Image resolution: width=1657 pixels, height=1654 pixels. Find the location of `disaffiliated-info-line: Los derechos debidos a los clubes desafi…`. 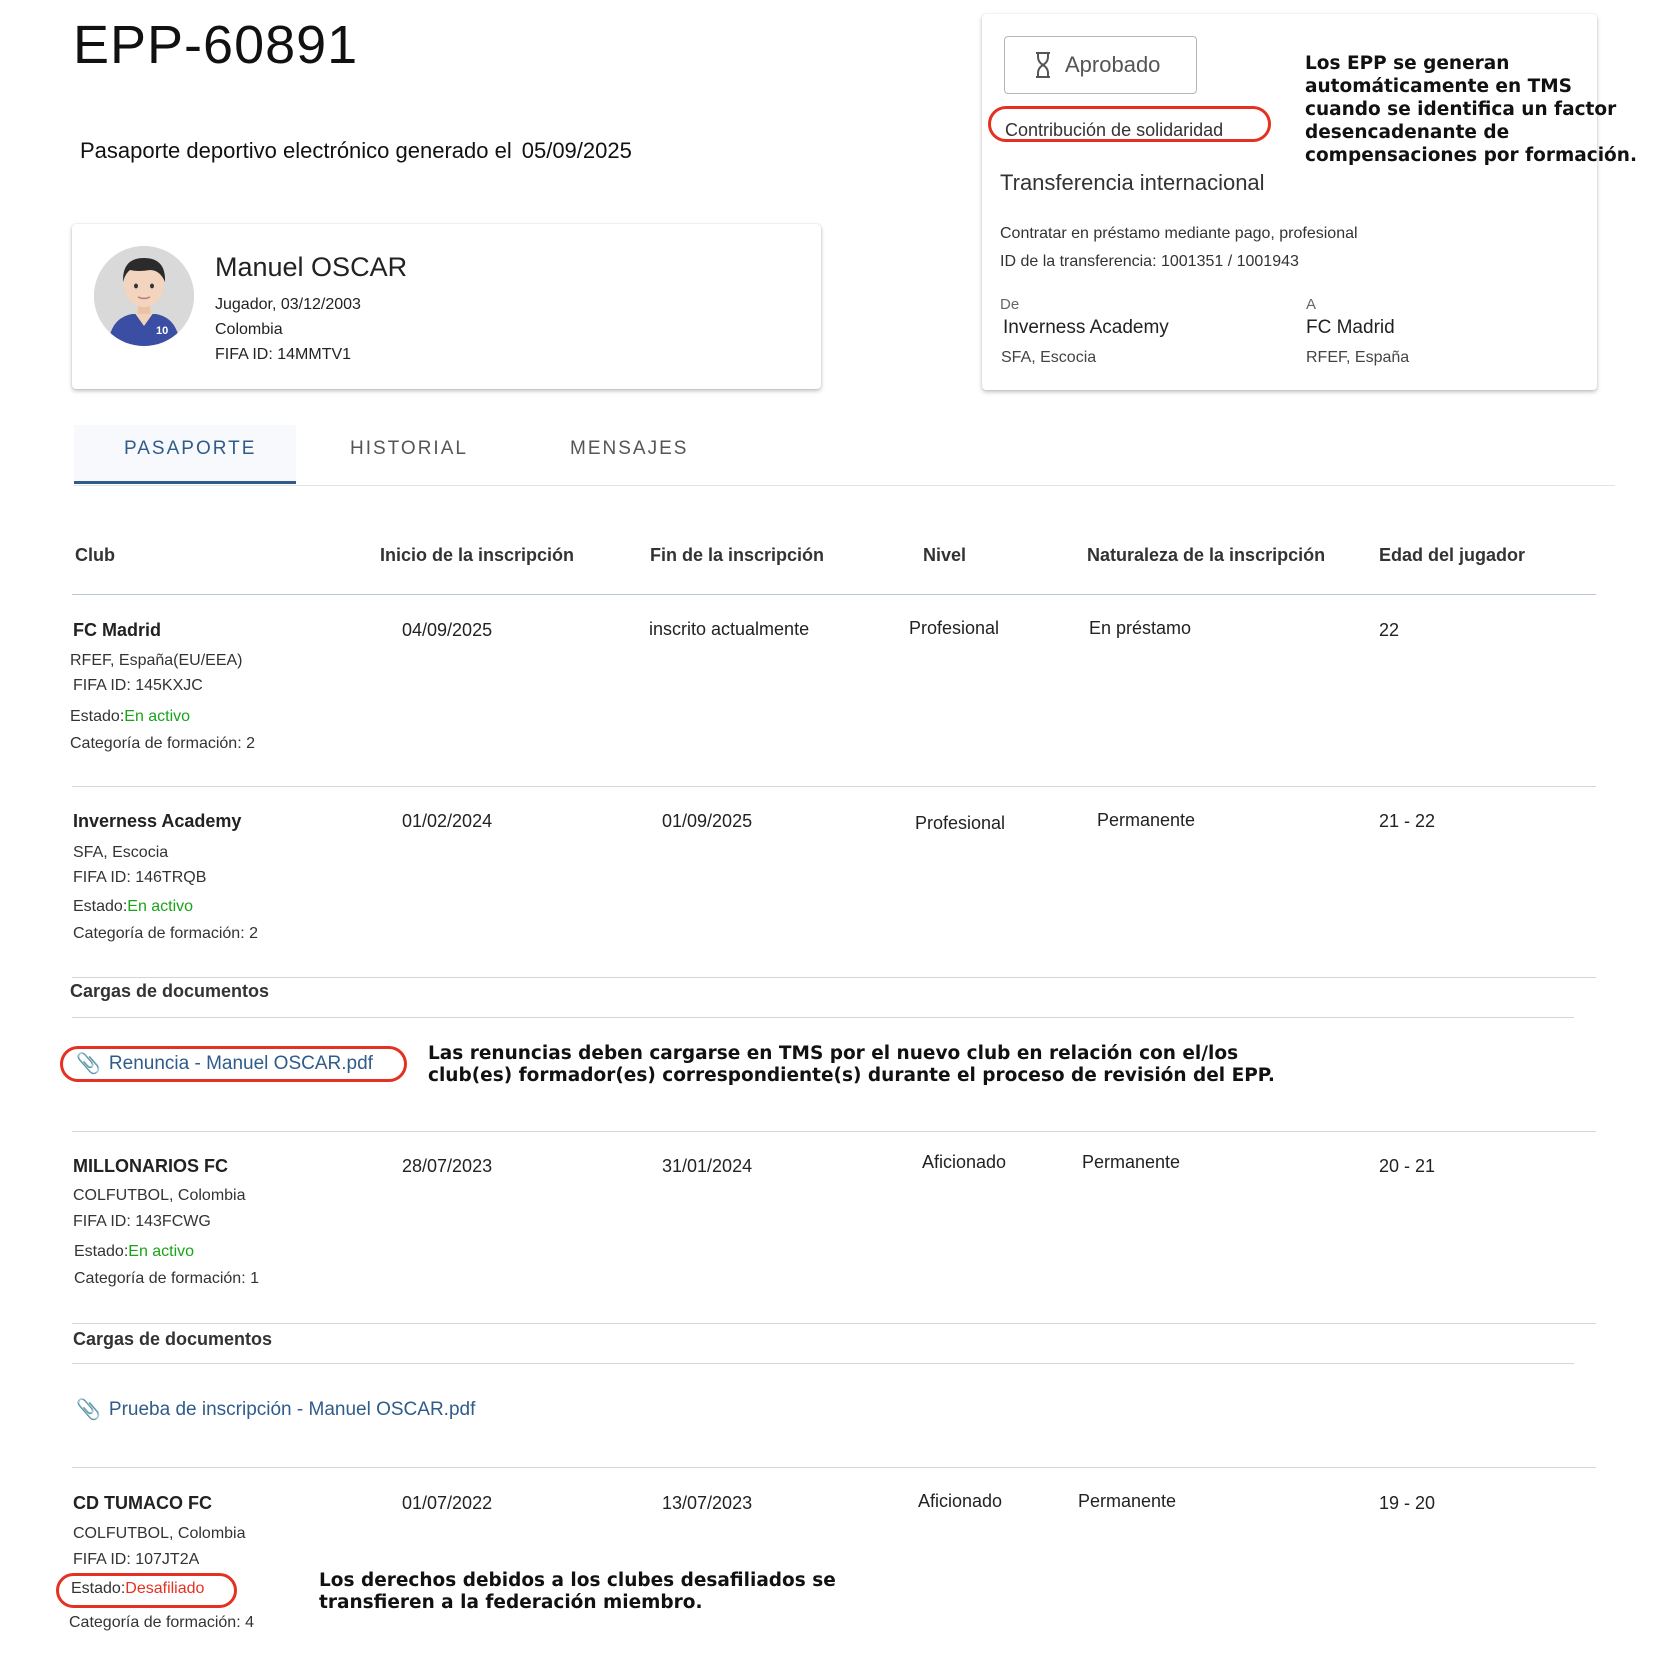

disaffiliated-info-line: Los derechos debidos a los clubes desafi… is located at coordinates (577, 1580).